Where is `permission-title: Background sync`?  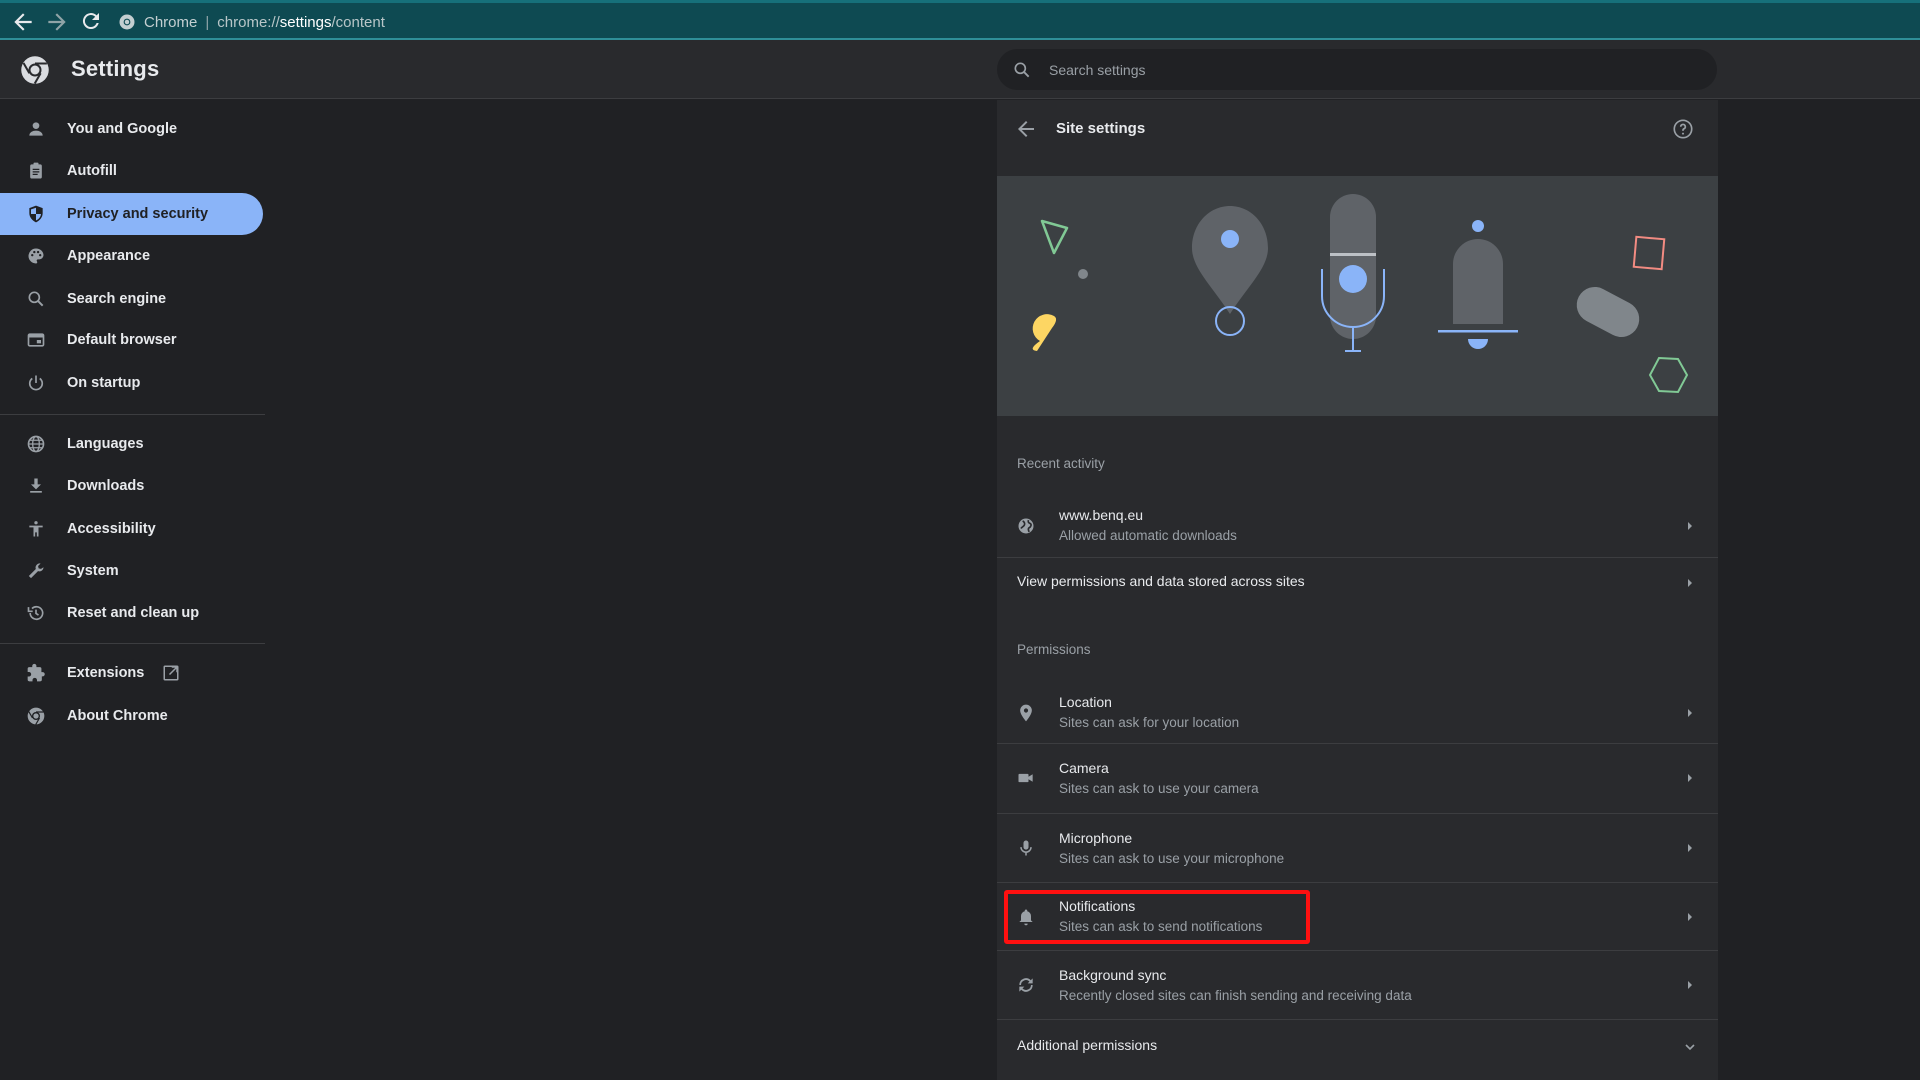
permission-title: Background sync is located at coordinates (1113, 975).